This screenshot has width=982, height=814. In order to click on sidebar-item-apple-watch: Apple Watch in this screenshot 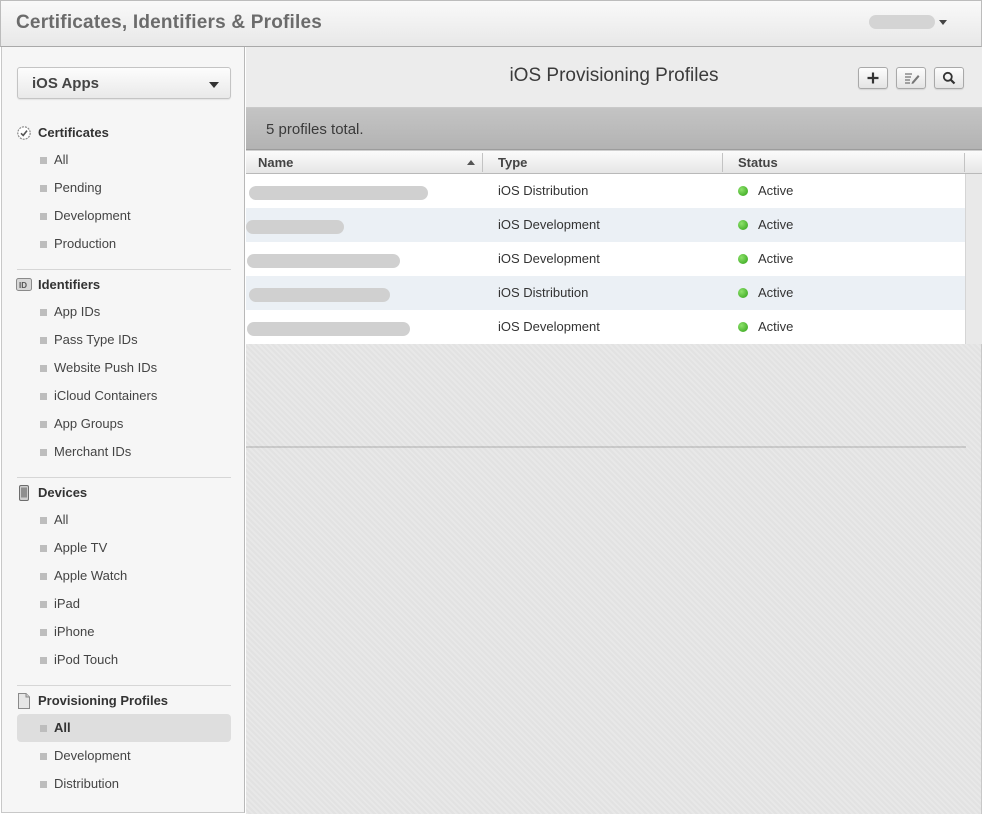, I will do `click(124, 576)`.